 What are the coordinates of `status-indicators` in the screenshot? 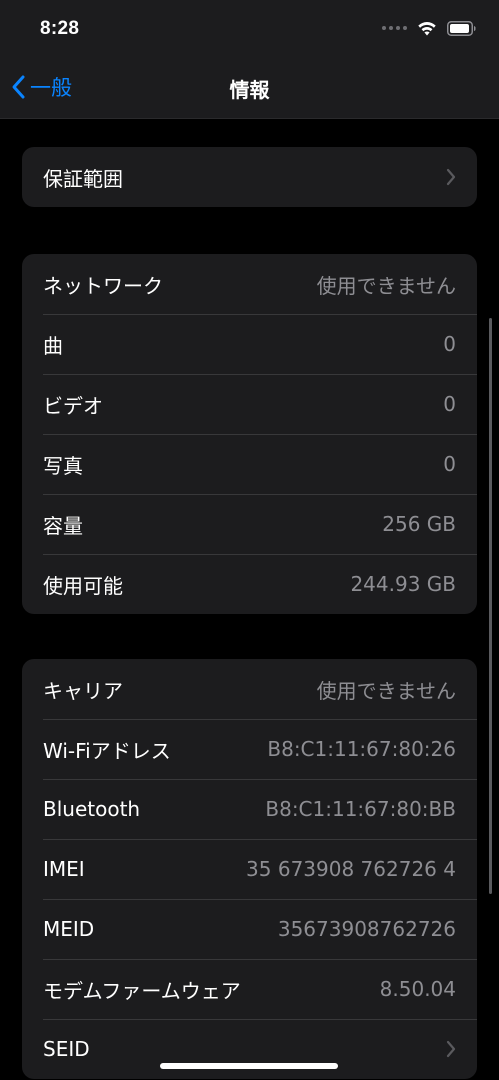 It's located at (429, 28).